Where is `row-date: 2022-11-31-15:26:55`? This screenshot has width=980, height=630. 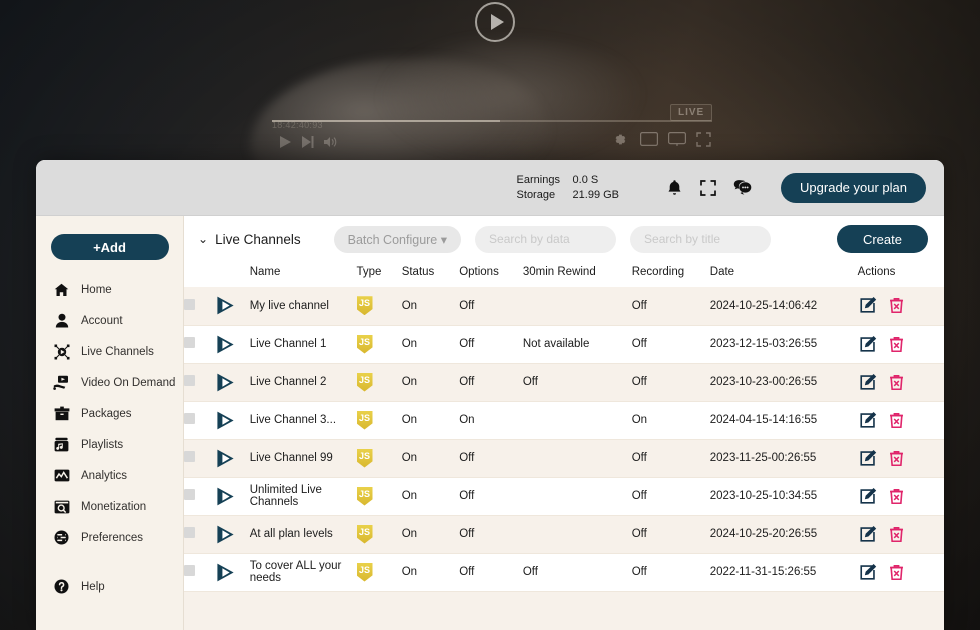
row-date: 2022-11-31-15:26:55 is located at coordinates (783, 572).